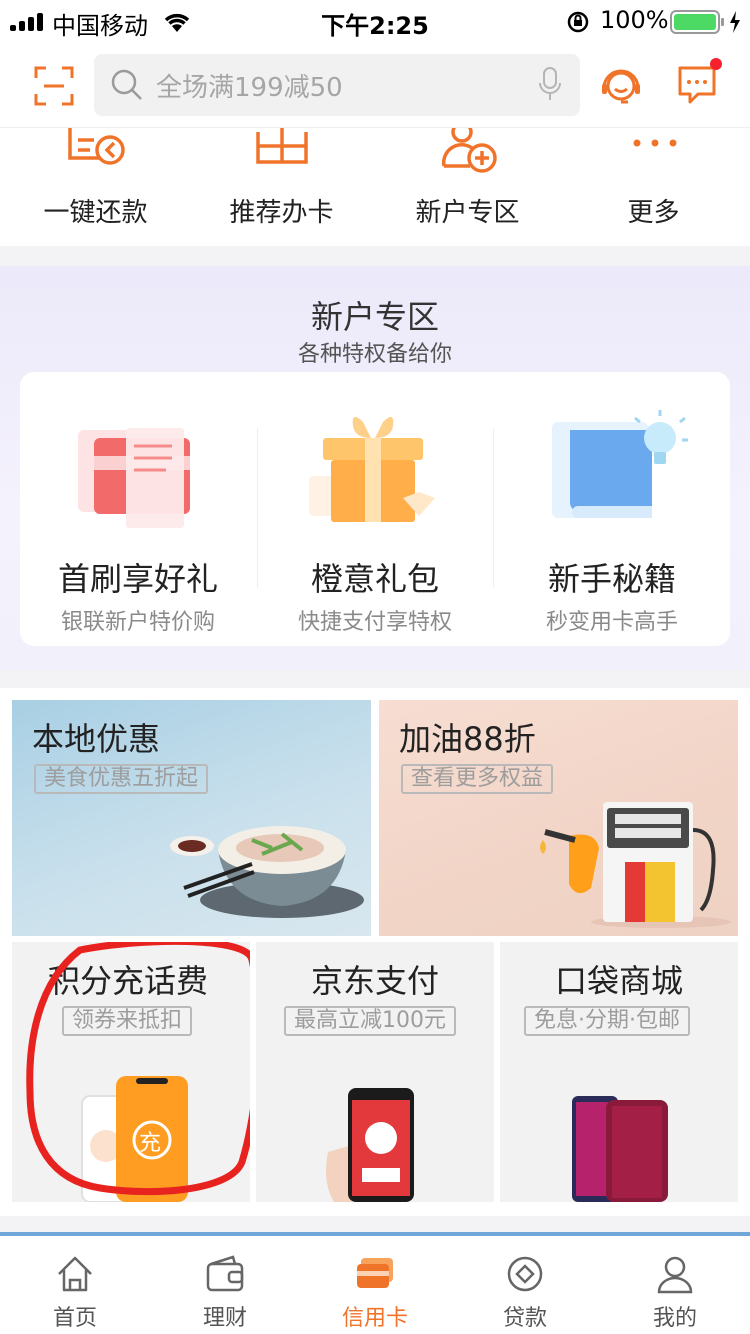 This screenshot has width=750, height=1334. Describe the element at coordinates (372, 469) in the screenshot. I see `gift-box-icon` at that location.